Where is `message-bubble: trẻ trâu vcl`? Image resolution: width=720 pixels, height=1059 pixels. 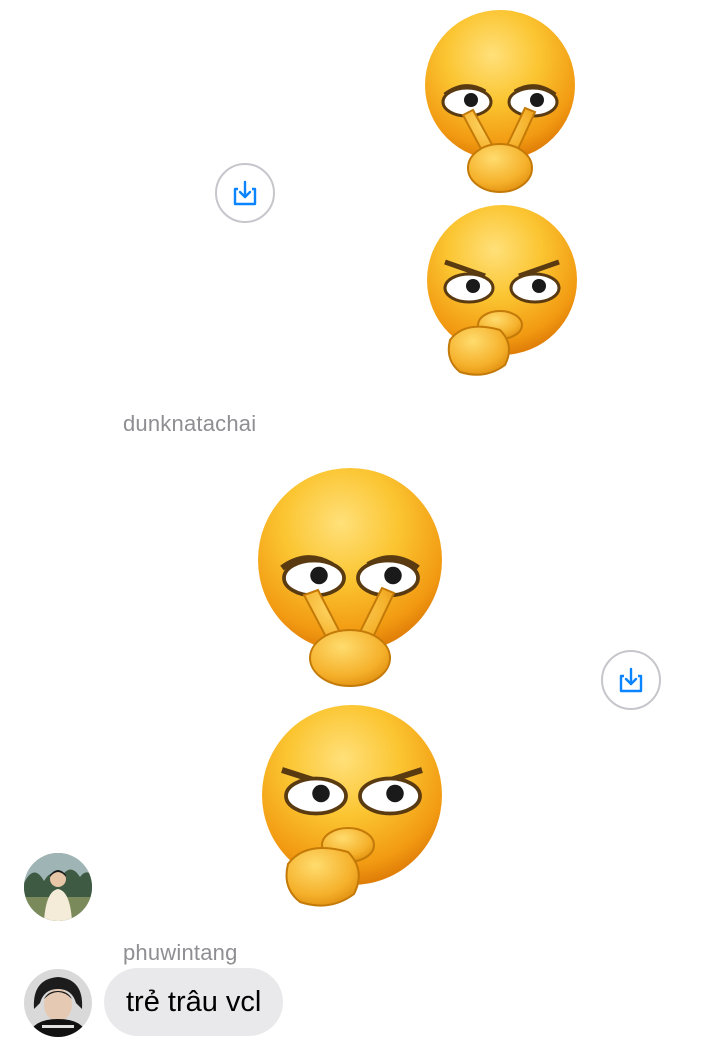
message-bubble: trẻ trâu vcl is located at coordinates (194, 1002).